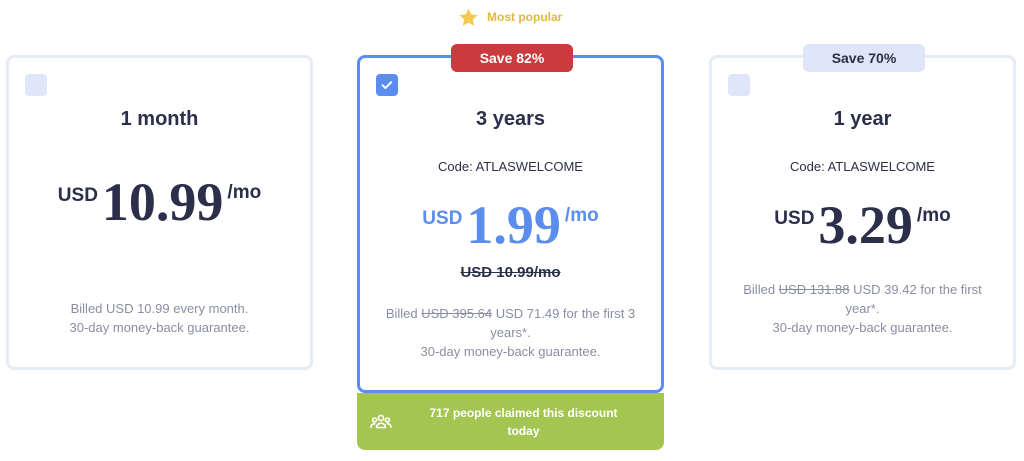 Image resolution: width=1024 pixels, height=461 pixels. Describe the element at coordinates (814, 289) in the screenshot. I see `billing-struck-price: USD 131.88` at that location.